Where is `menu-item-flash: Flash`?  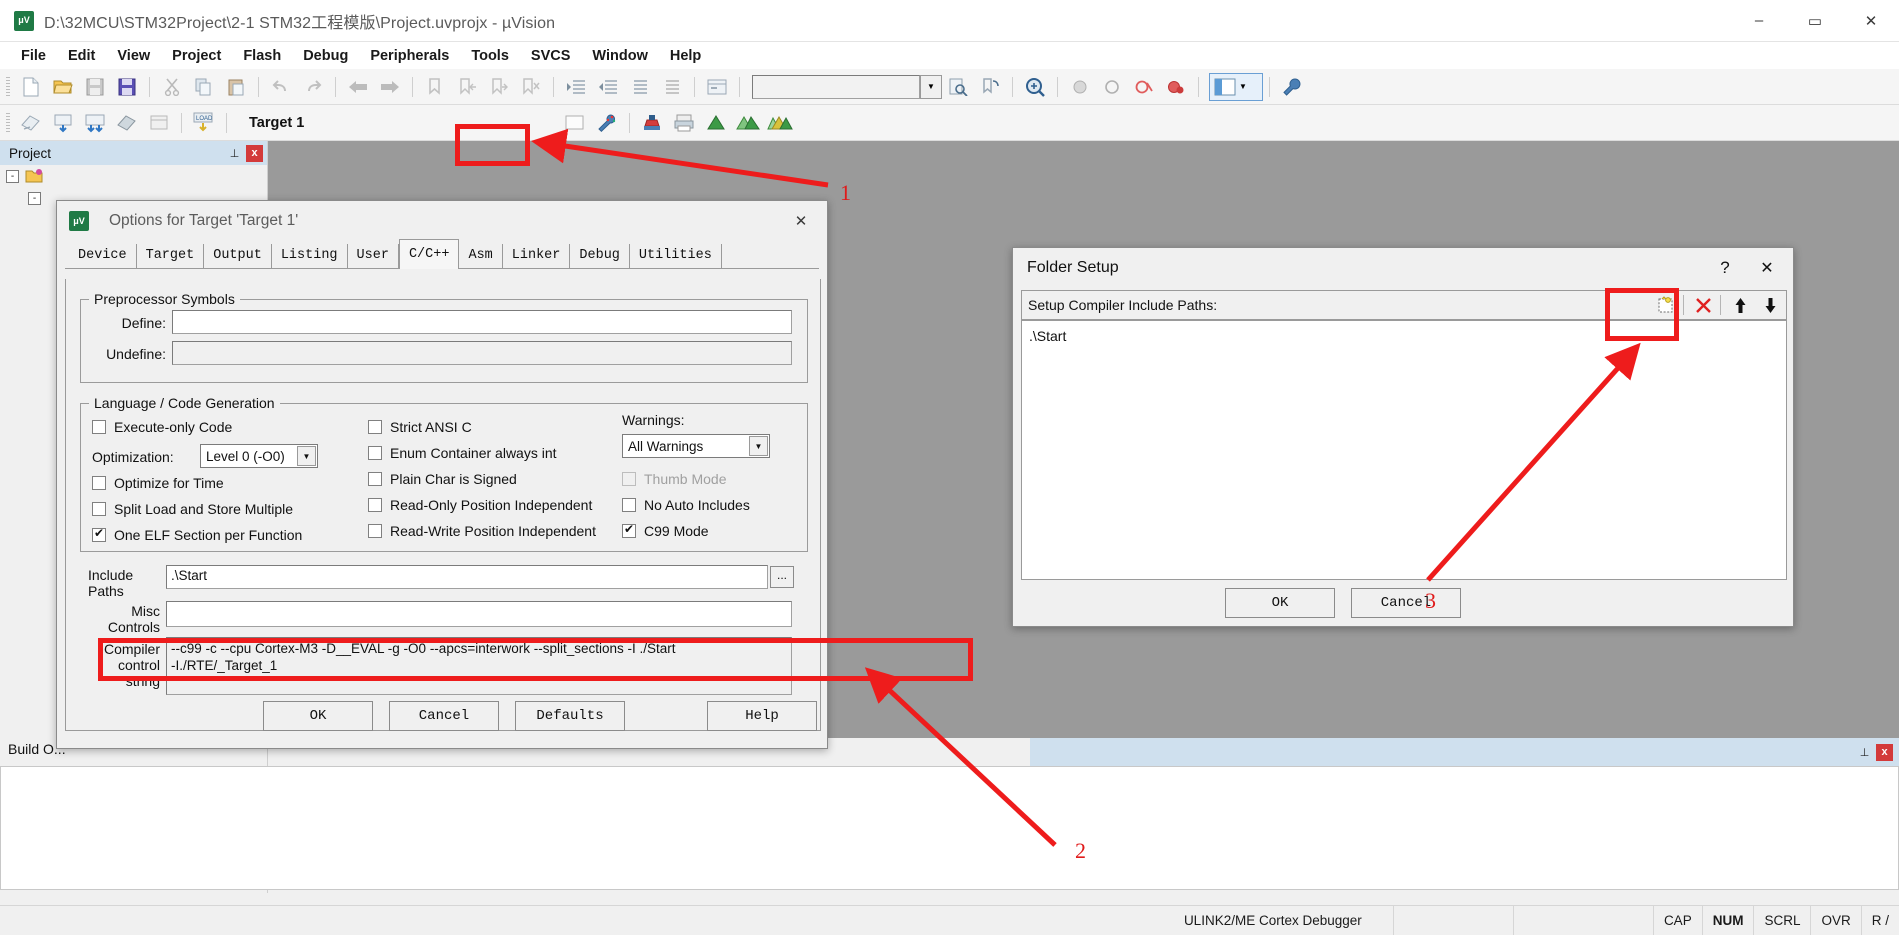 menu-item-flash: Flash is located at coordinates (262, 56).